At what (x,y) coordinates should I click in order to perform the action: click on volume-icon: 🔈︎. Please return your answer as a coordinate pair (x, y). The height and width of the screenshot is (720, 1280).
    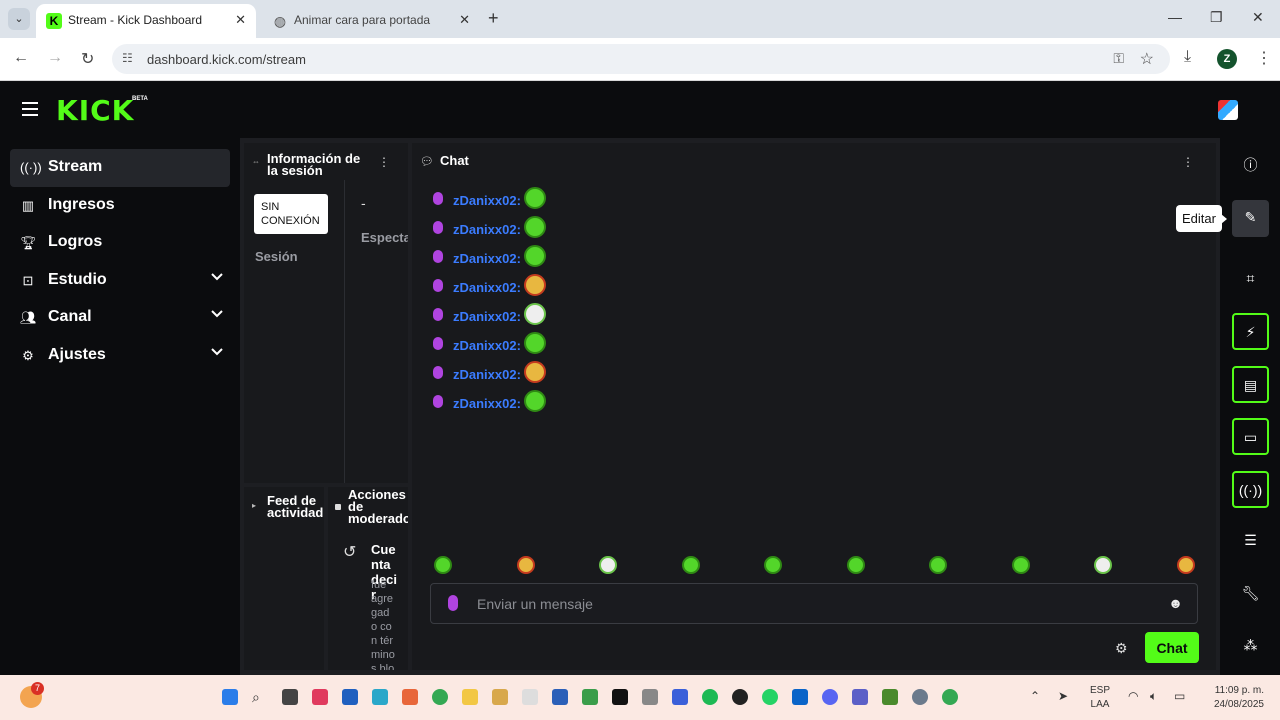
    Looking at the image, I should click on (1153, 696).